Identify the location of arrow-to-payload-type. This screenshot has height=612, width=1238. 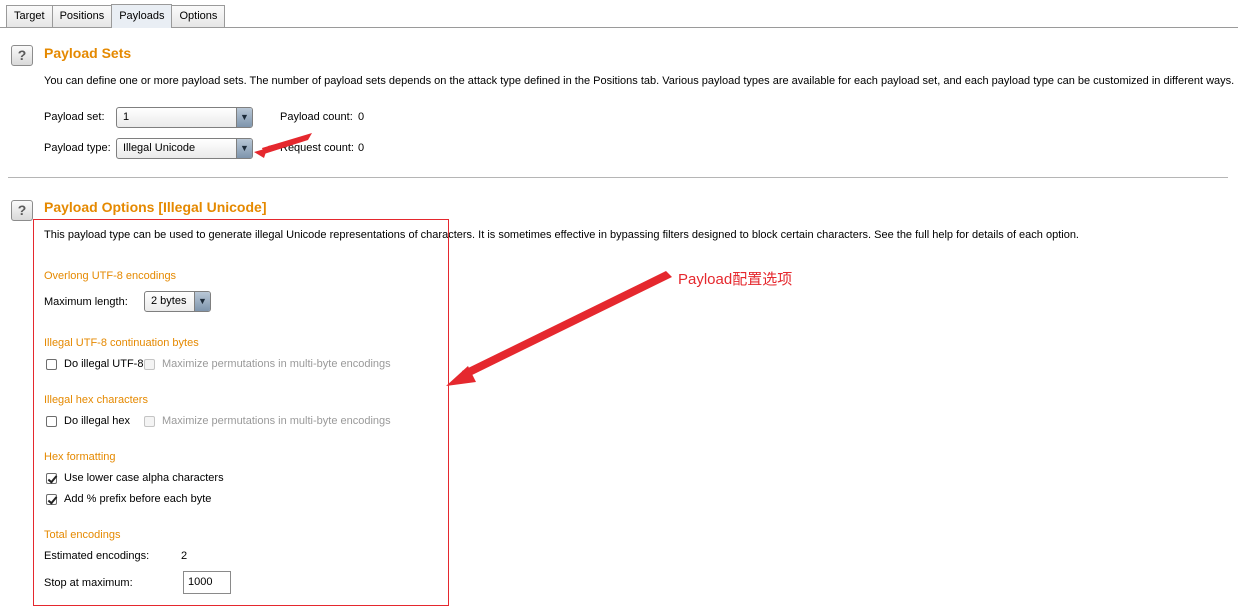
(283, 145).